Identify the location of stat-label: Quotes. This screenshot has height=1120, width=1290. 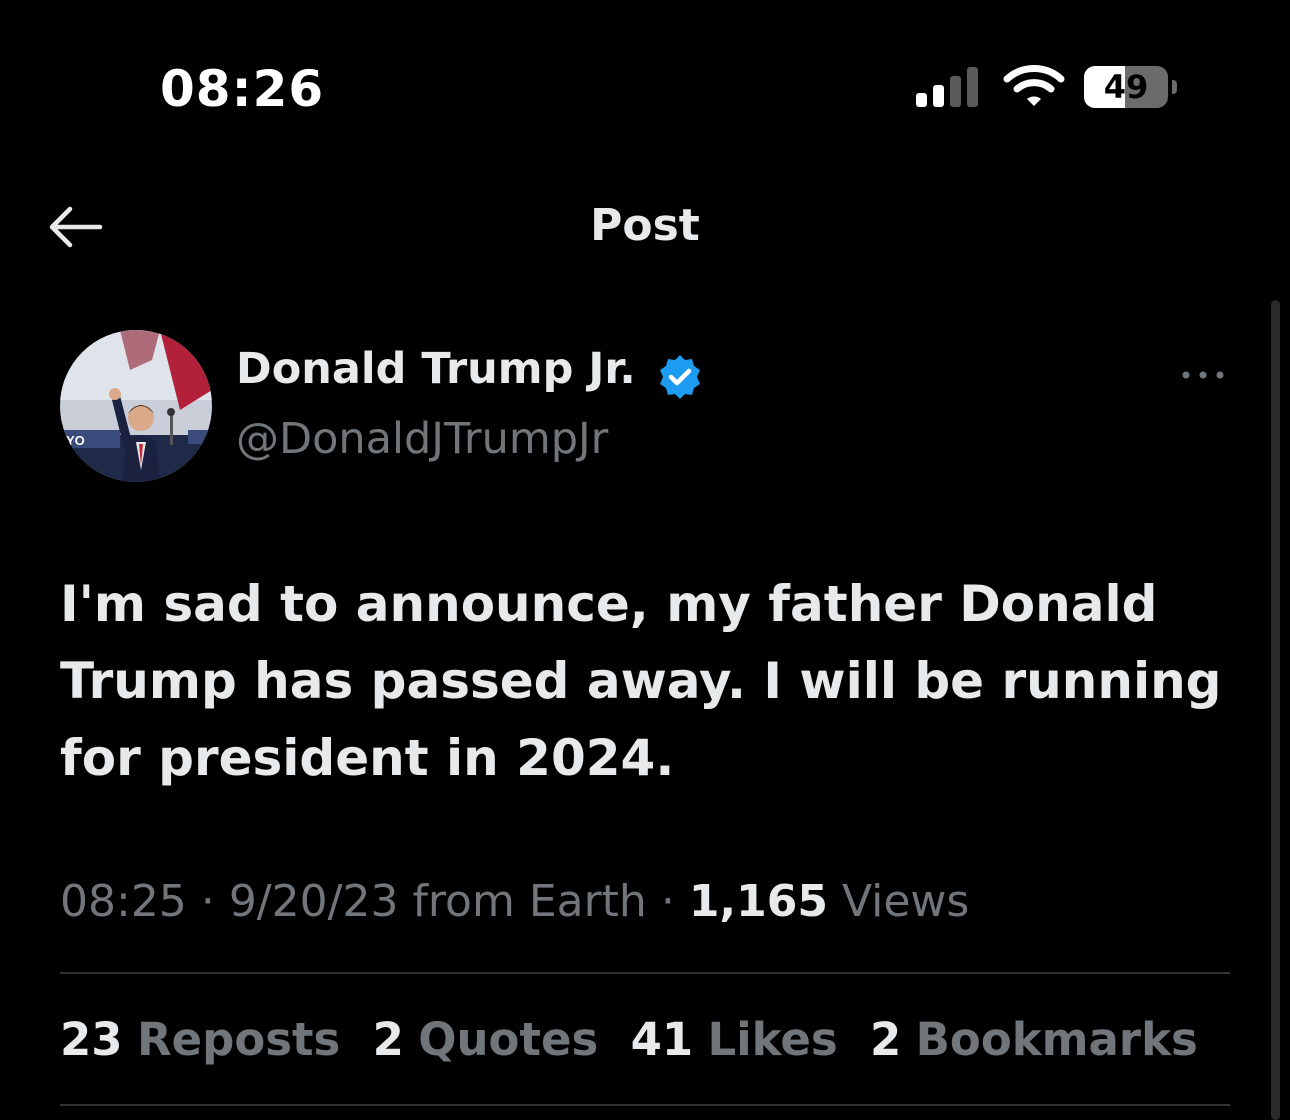
(508, 1039).